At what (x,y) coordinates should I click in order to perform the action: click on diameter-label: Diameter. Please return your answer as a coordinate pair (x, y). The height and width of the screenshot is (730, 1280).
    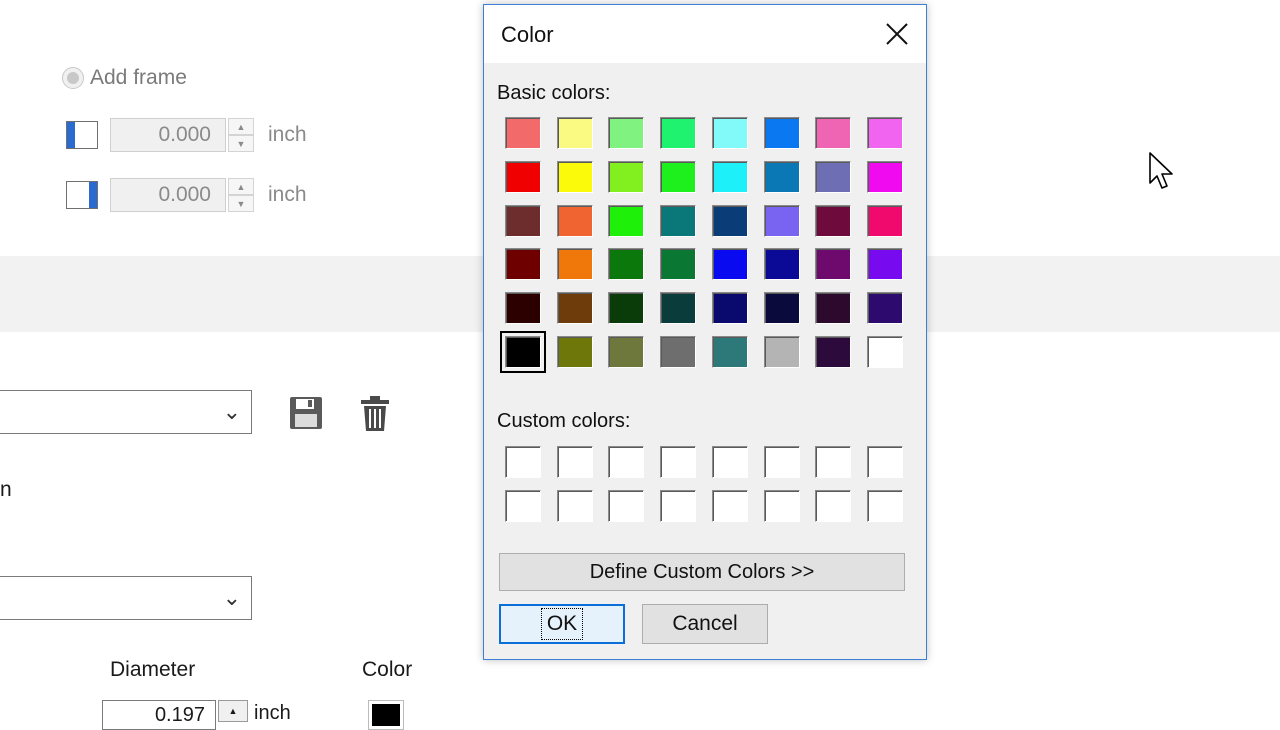
    Looking at the image, I should click on (153, 669).